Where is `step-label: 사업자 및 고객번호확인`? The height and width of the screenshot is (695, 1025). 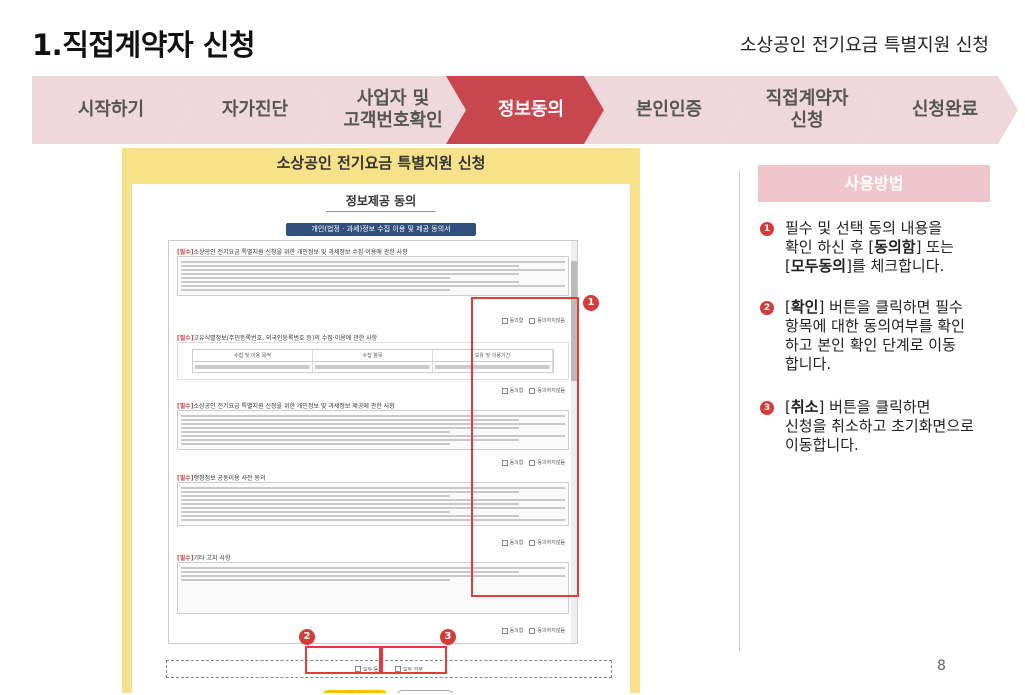
step-label: 사업자 및 고객번호확인 is located at coordinates (393, 109).